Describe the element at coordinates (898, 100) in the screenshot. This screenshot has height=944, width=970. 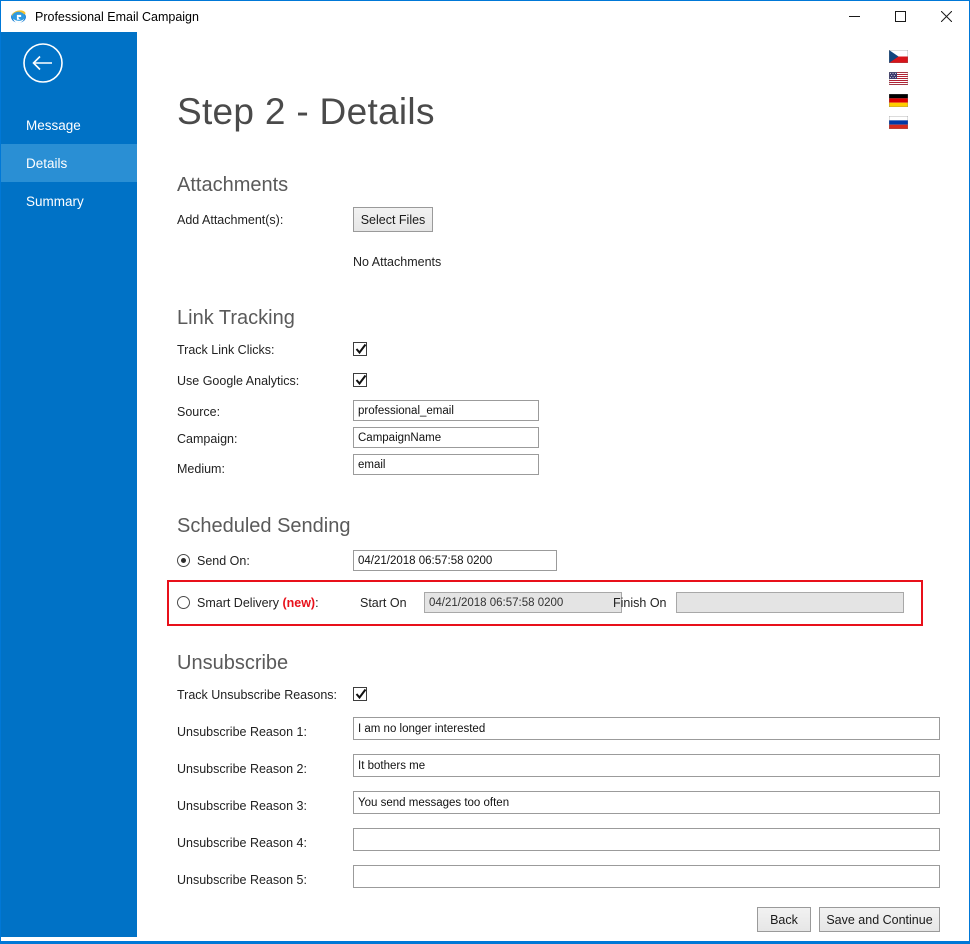
I see `germany-flag` at that location.